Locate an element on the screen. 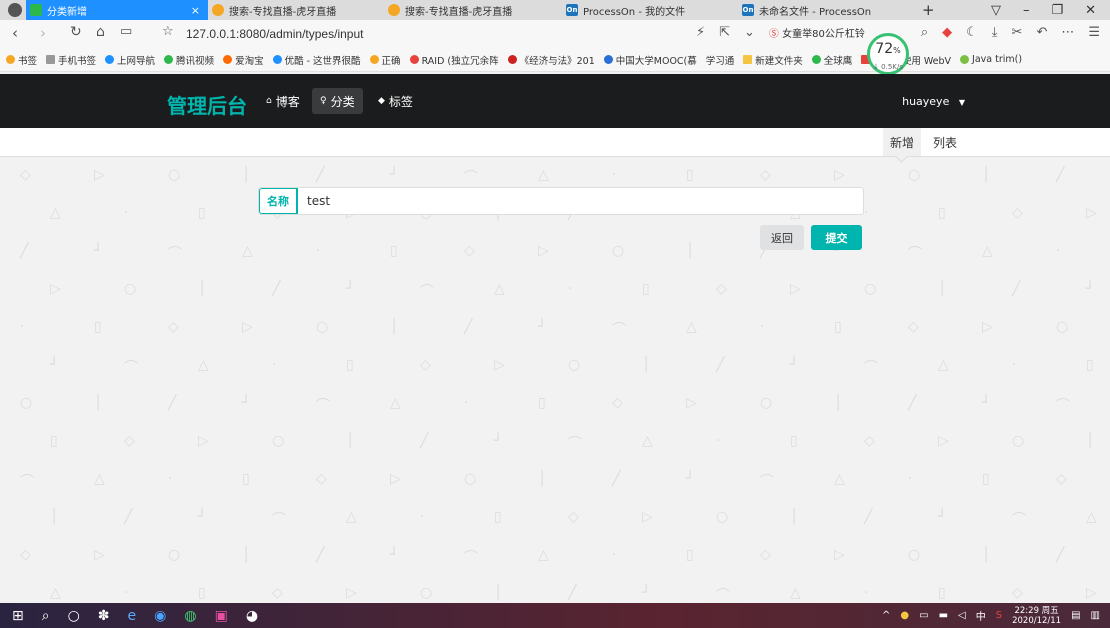 Image resolution: width=1110 pixels, height=628 pixels. name-input is located at coordinates (587, 201).